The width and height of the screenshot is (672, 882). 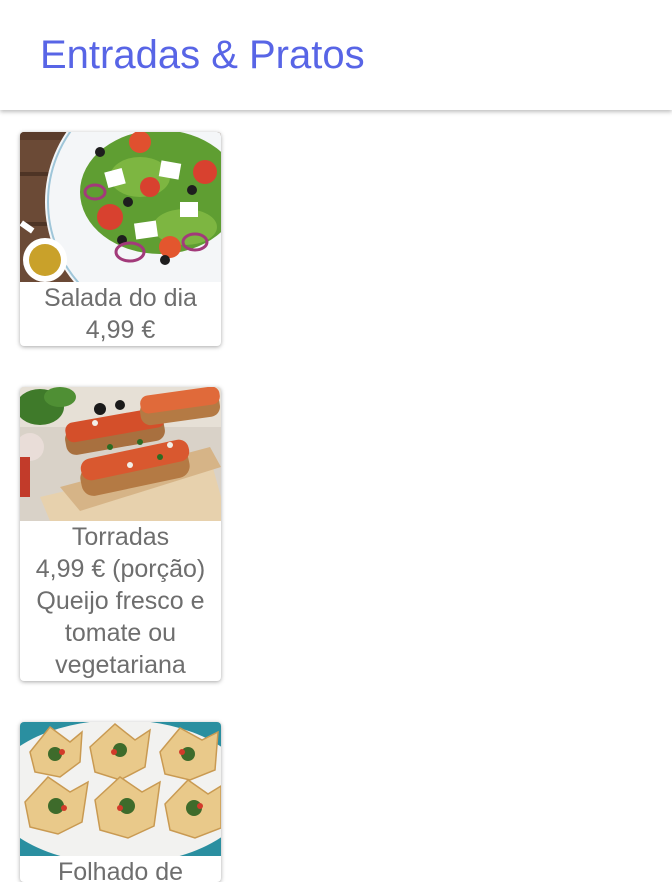 What do you see at coordinates (120, 569) in the screenshot?
I see `menu-item-price: 4,99 € (porção)` at bounding box center [120, 569].